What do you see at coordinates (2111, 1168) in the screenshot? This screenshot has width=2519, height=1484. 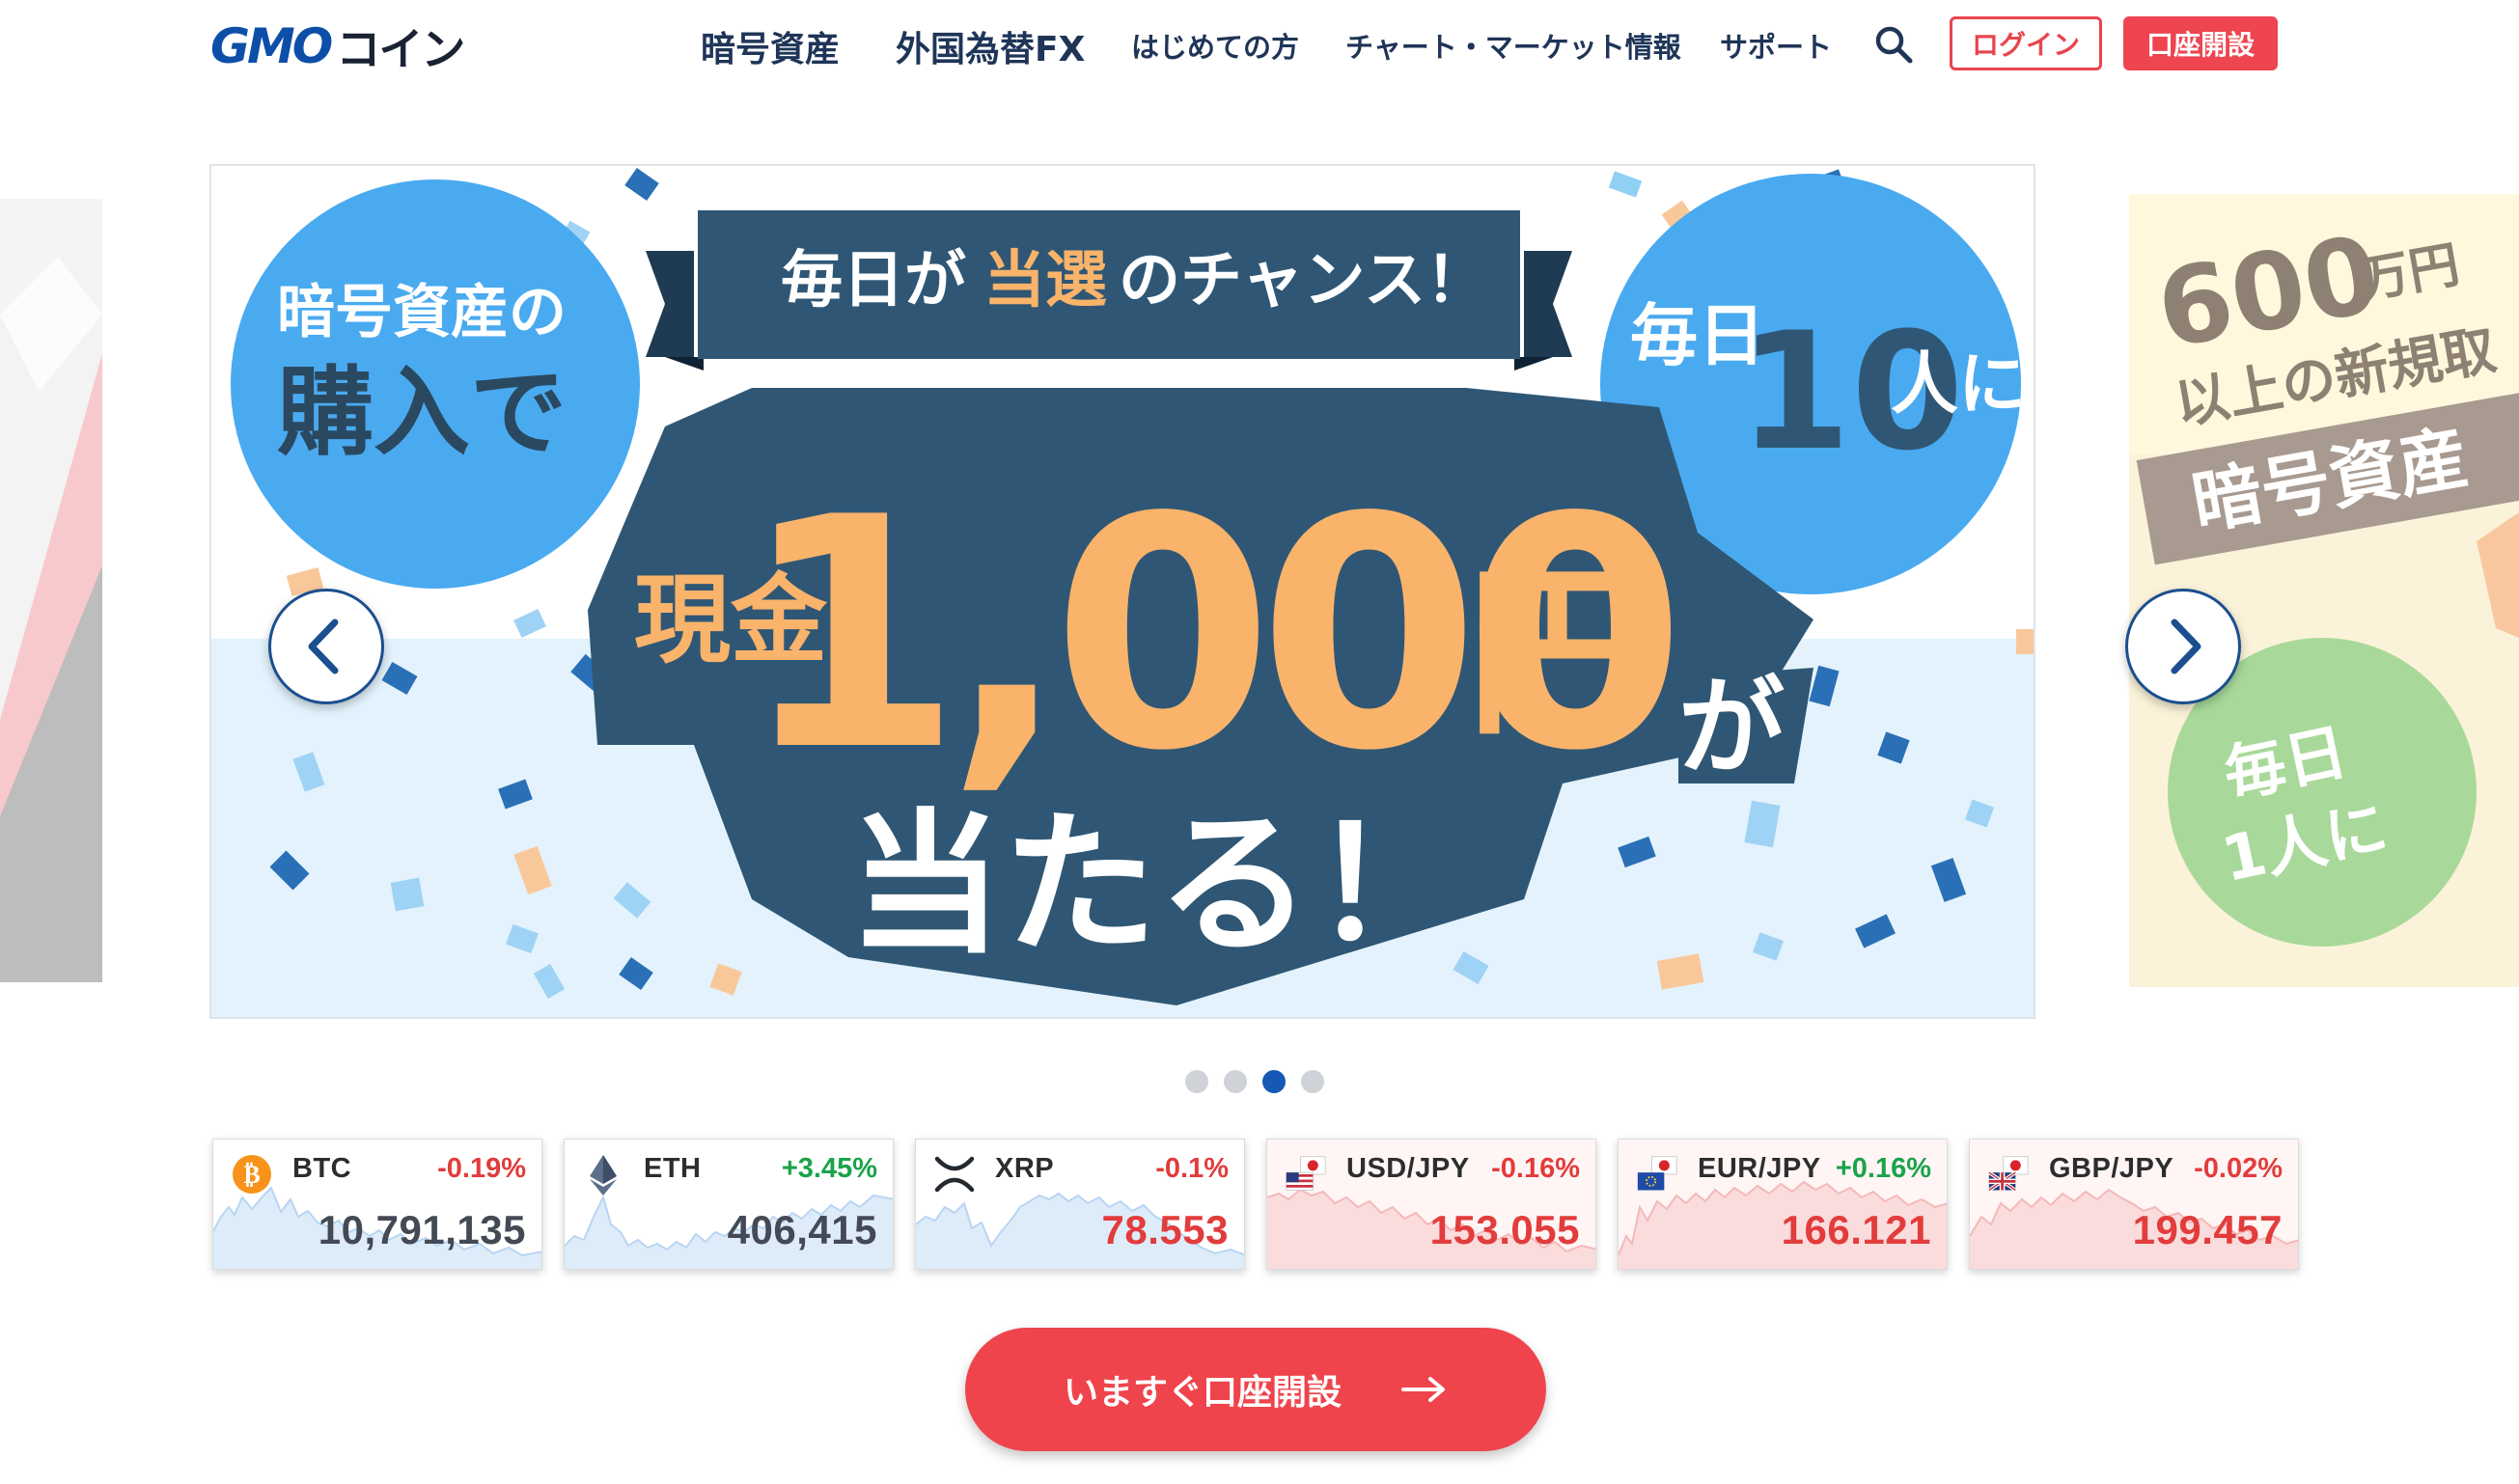 I see `ticker-symbol: GBP/JPY` at bounding box center [2111, 1168].